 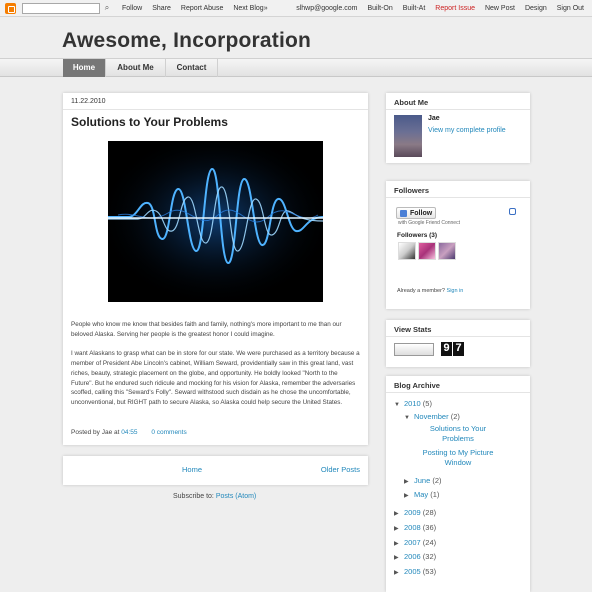 What do you see at coordinates (467, 130) in the screenshot?
I see `view-profile-link: View my complete profile` at bounding box center [467, 130].